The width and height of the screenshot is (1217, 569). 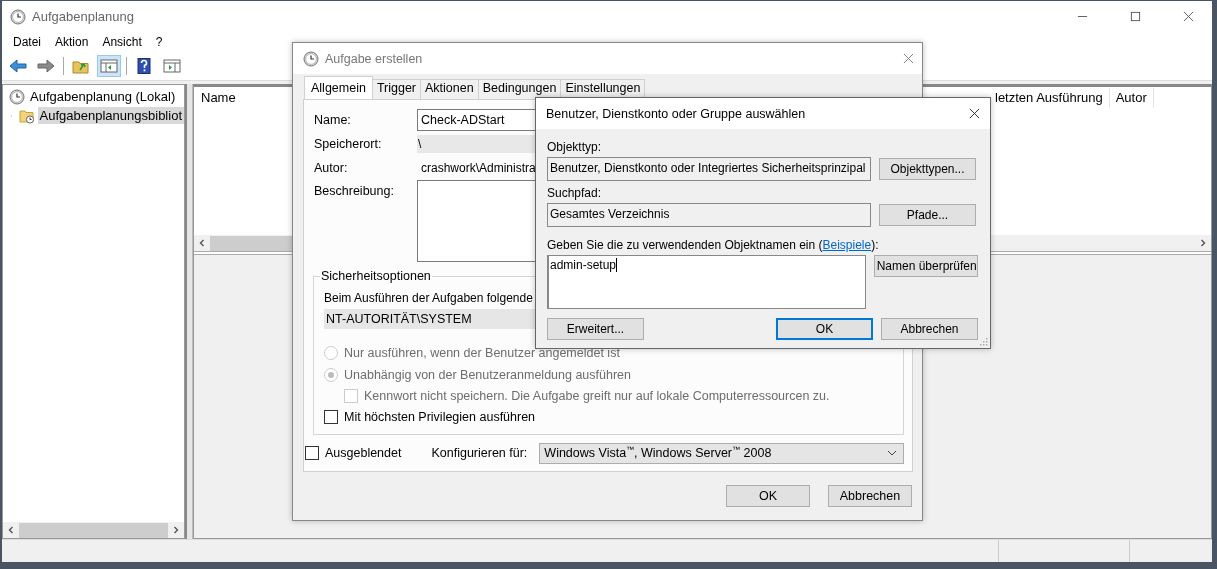 What do you see at coordinates (706, 282) in the screenshot?
I see `names-field: admin-setup` at bounding box center [706, 282].